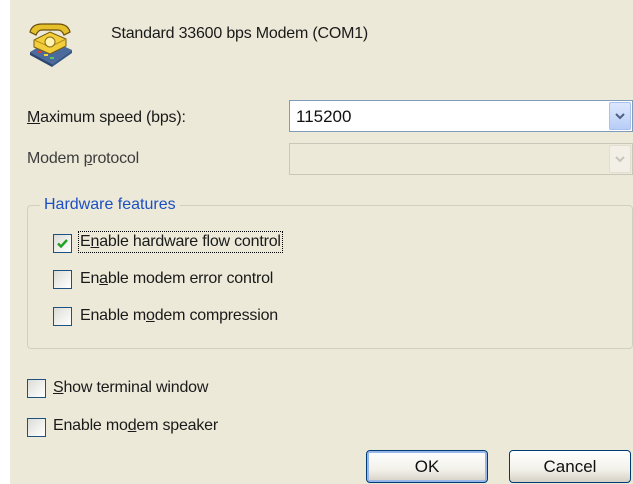 The image size is (633, 484). I want to click on modem-protocol-dropdown-button, so click(620, 159).